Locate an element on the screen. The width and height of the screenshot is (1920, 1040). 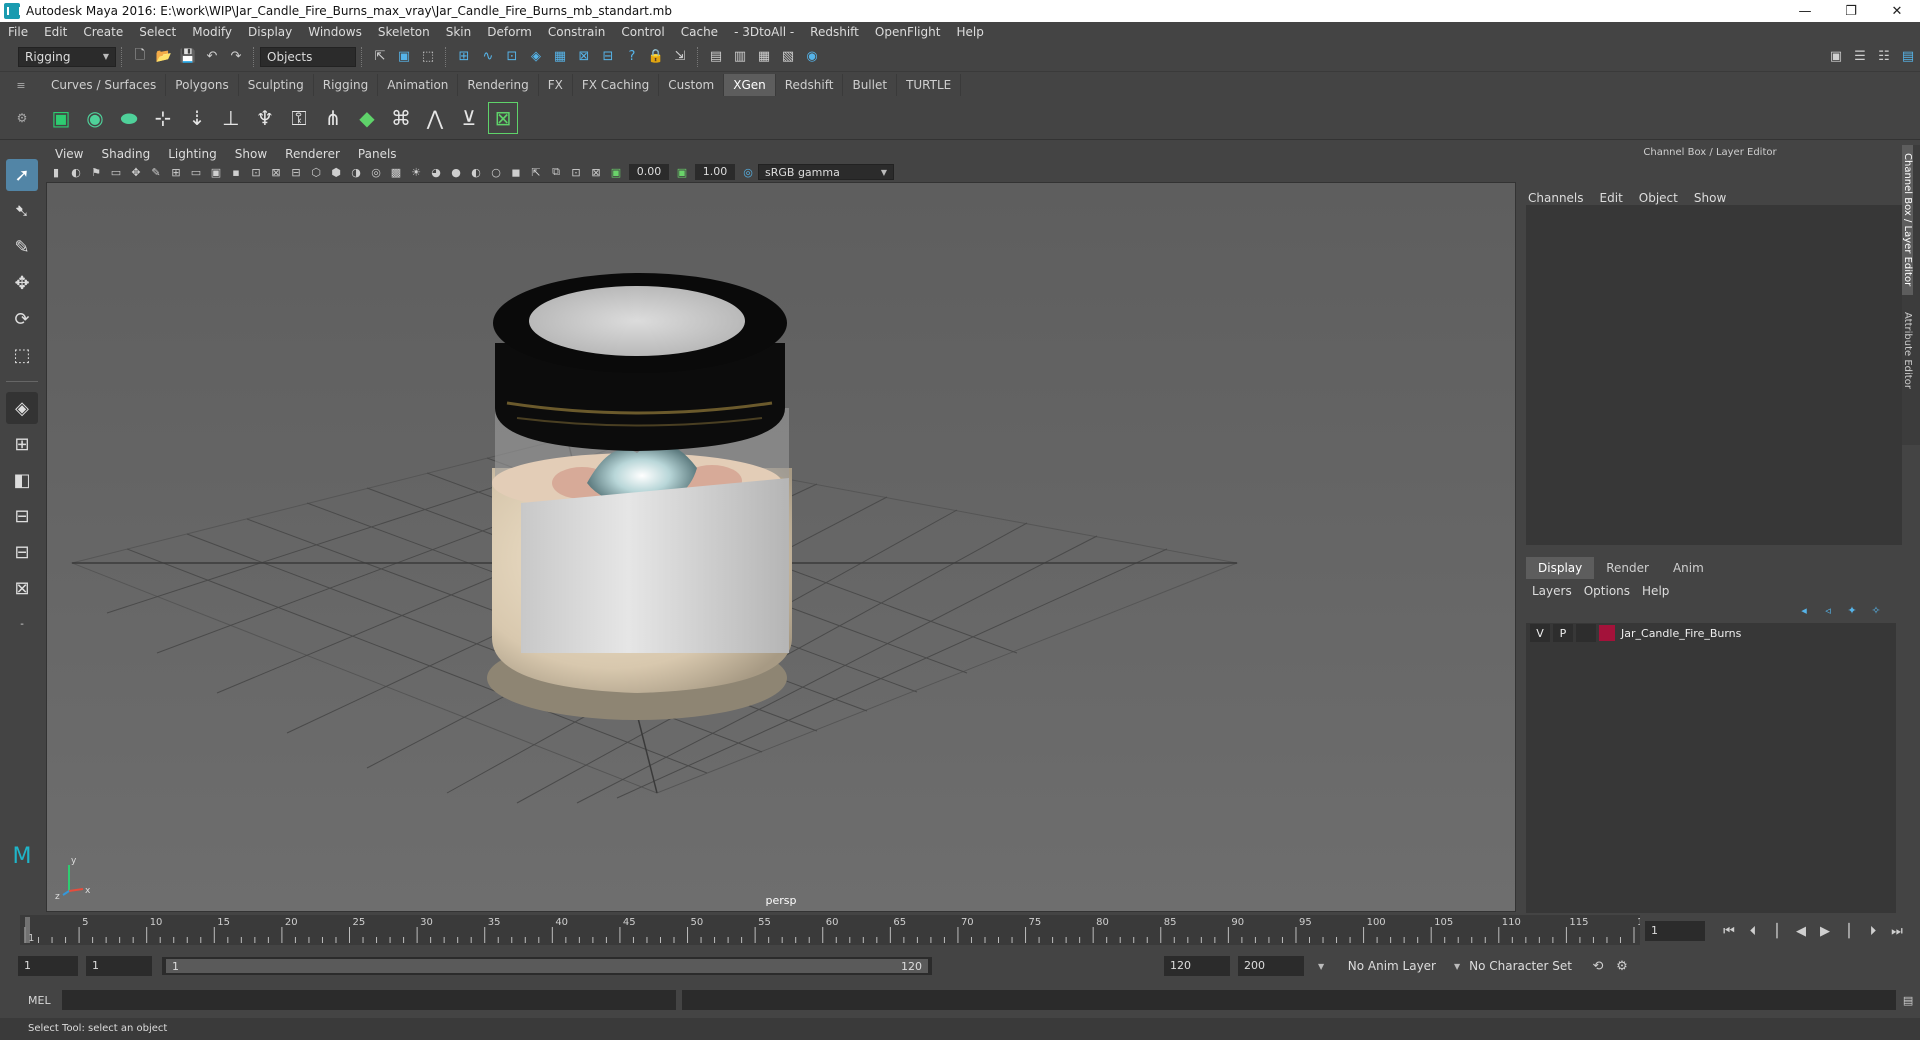
gamma-icon: ▣ is located at coordinates (682, 172).